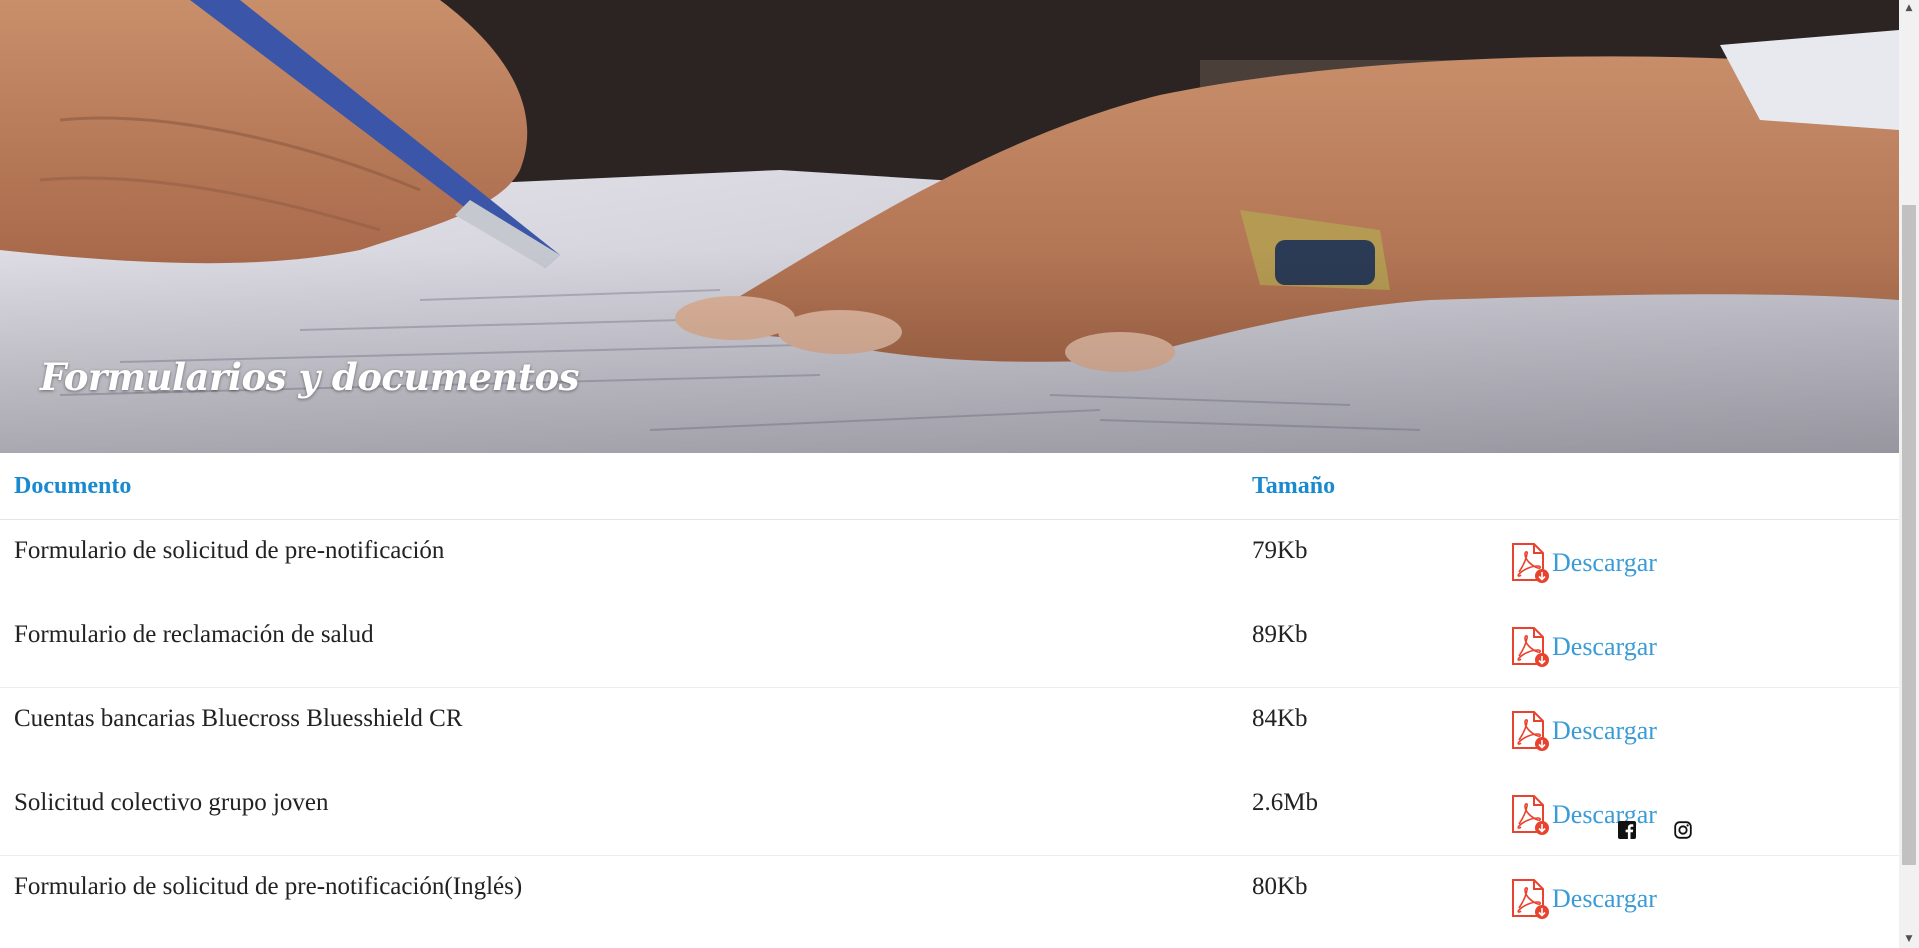 The image size is (1919, 948). What do you see at coordinates (1280, 550) in the screenshot?
I see `document-size: 79Kb` at bounding box center [1280, 550].